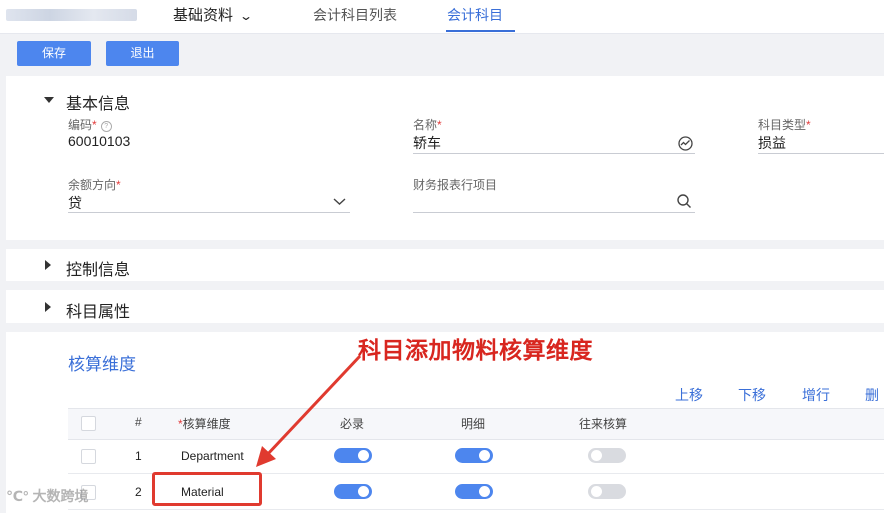 This screenshot has height=513, width=884. Describe the element at coordinates (142, 53) in the screenshot. I see `exit-button: 退出` at that location.